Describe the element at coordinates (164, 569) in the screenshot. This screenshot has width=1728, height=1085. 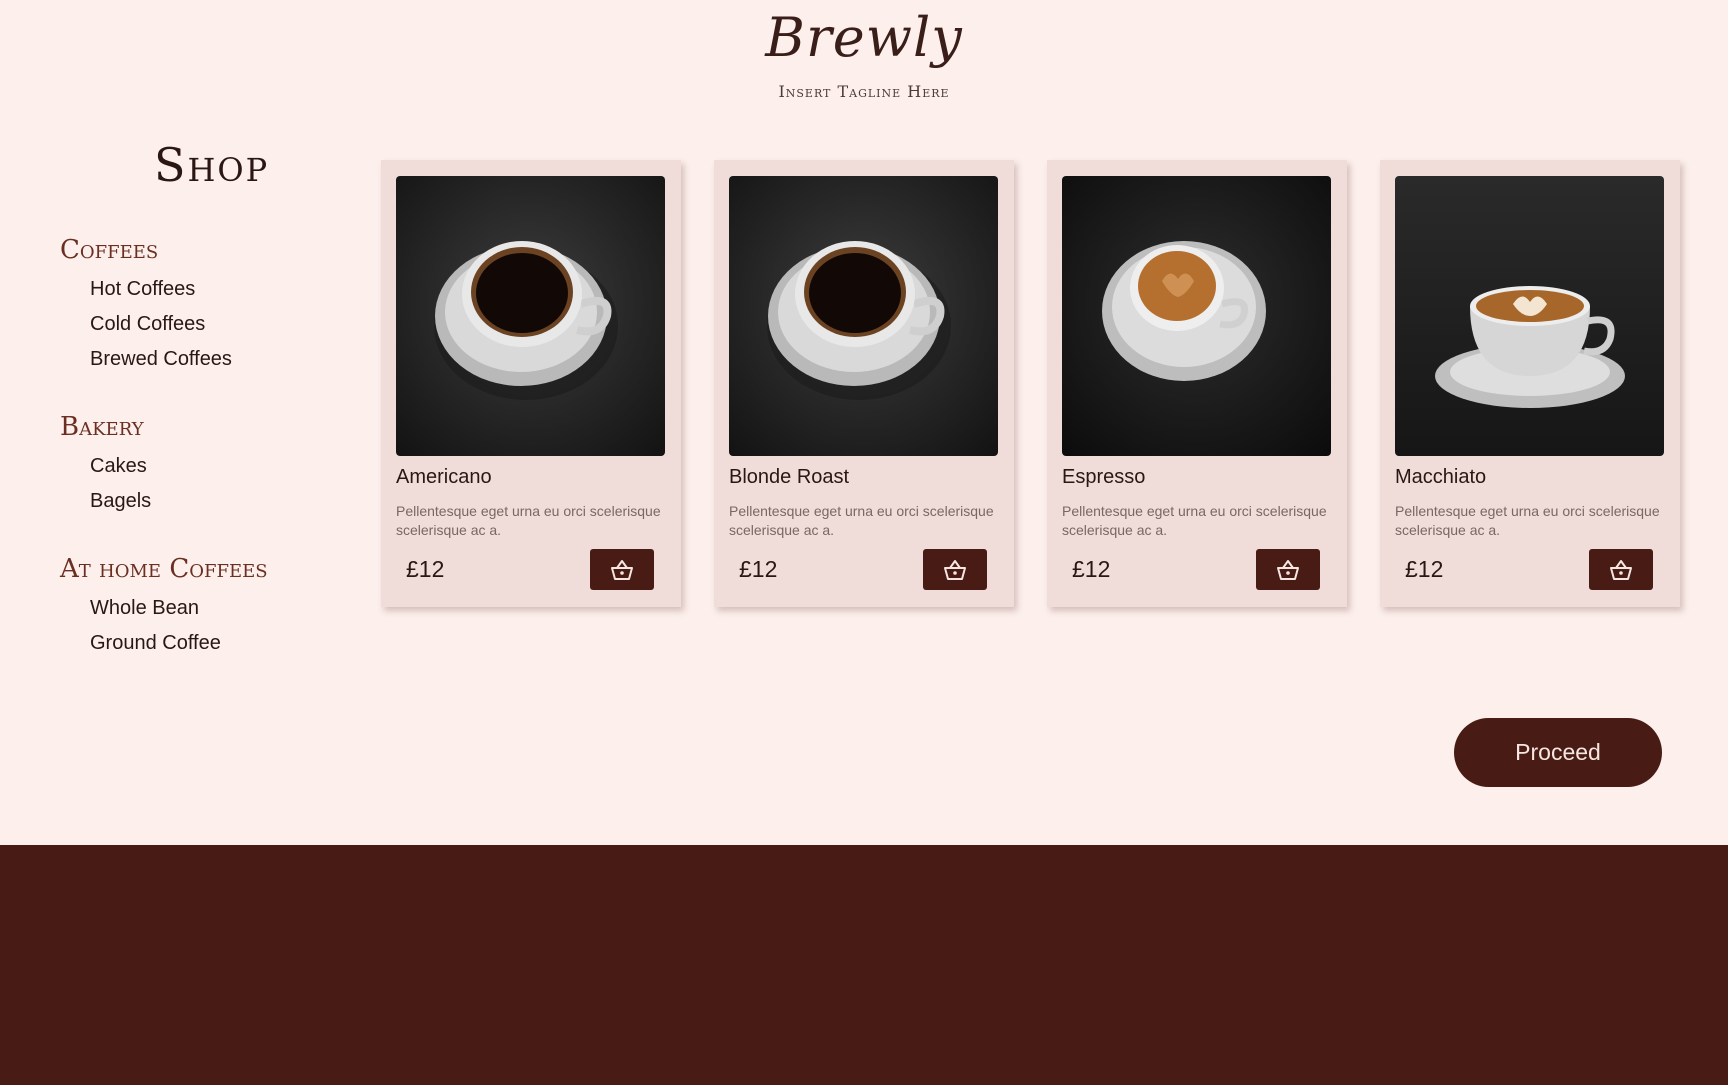
I see `category-at-home-coffees: At home Coffees` at that location.